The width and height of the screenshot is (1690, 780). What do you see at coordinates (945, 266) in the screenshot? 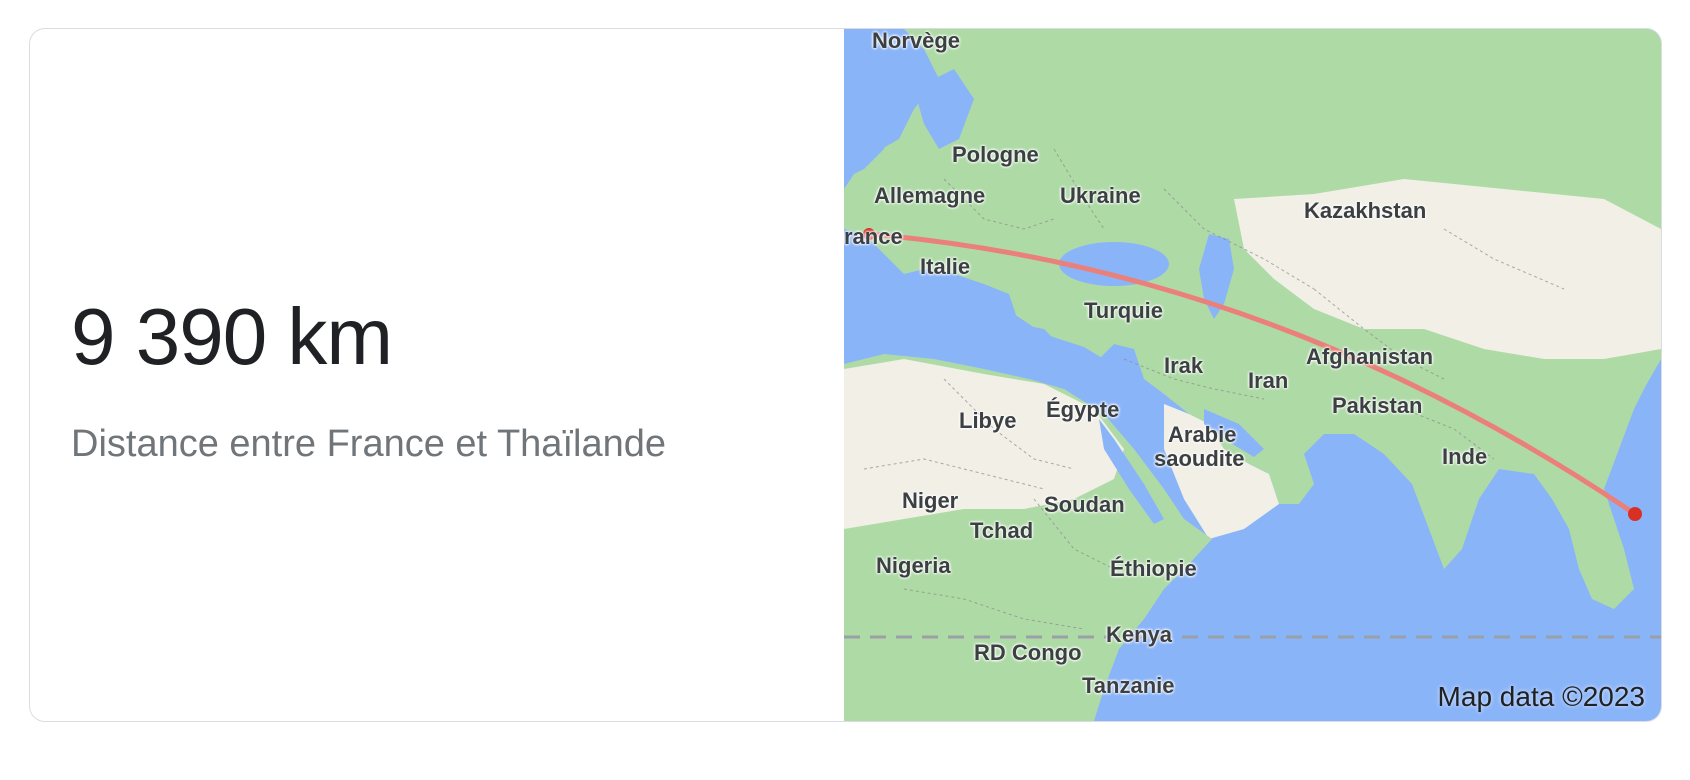
I see `map-label-italie: Italie` at bounding box center [945, 266].